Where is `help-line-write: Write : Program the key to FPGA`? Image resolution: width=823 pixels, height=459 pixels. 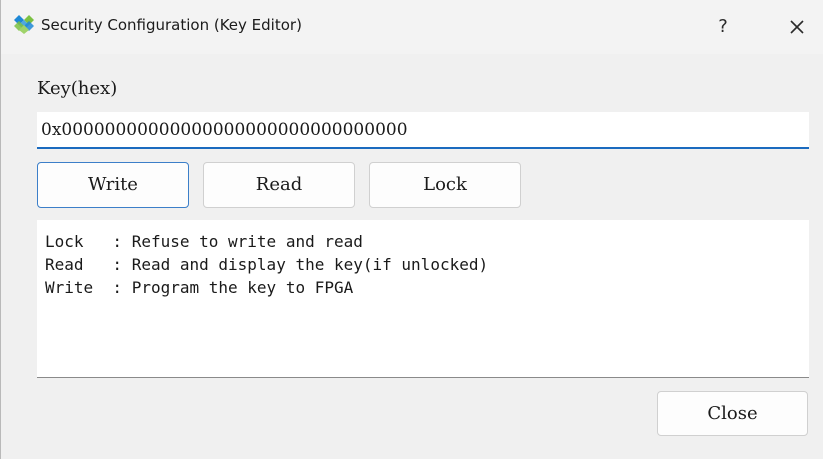
help-line-write: Write : Program the key to FPGA is located at coordinates (199, 287).